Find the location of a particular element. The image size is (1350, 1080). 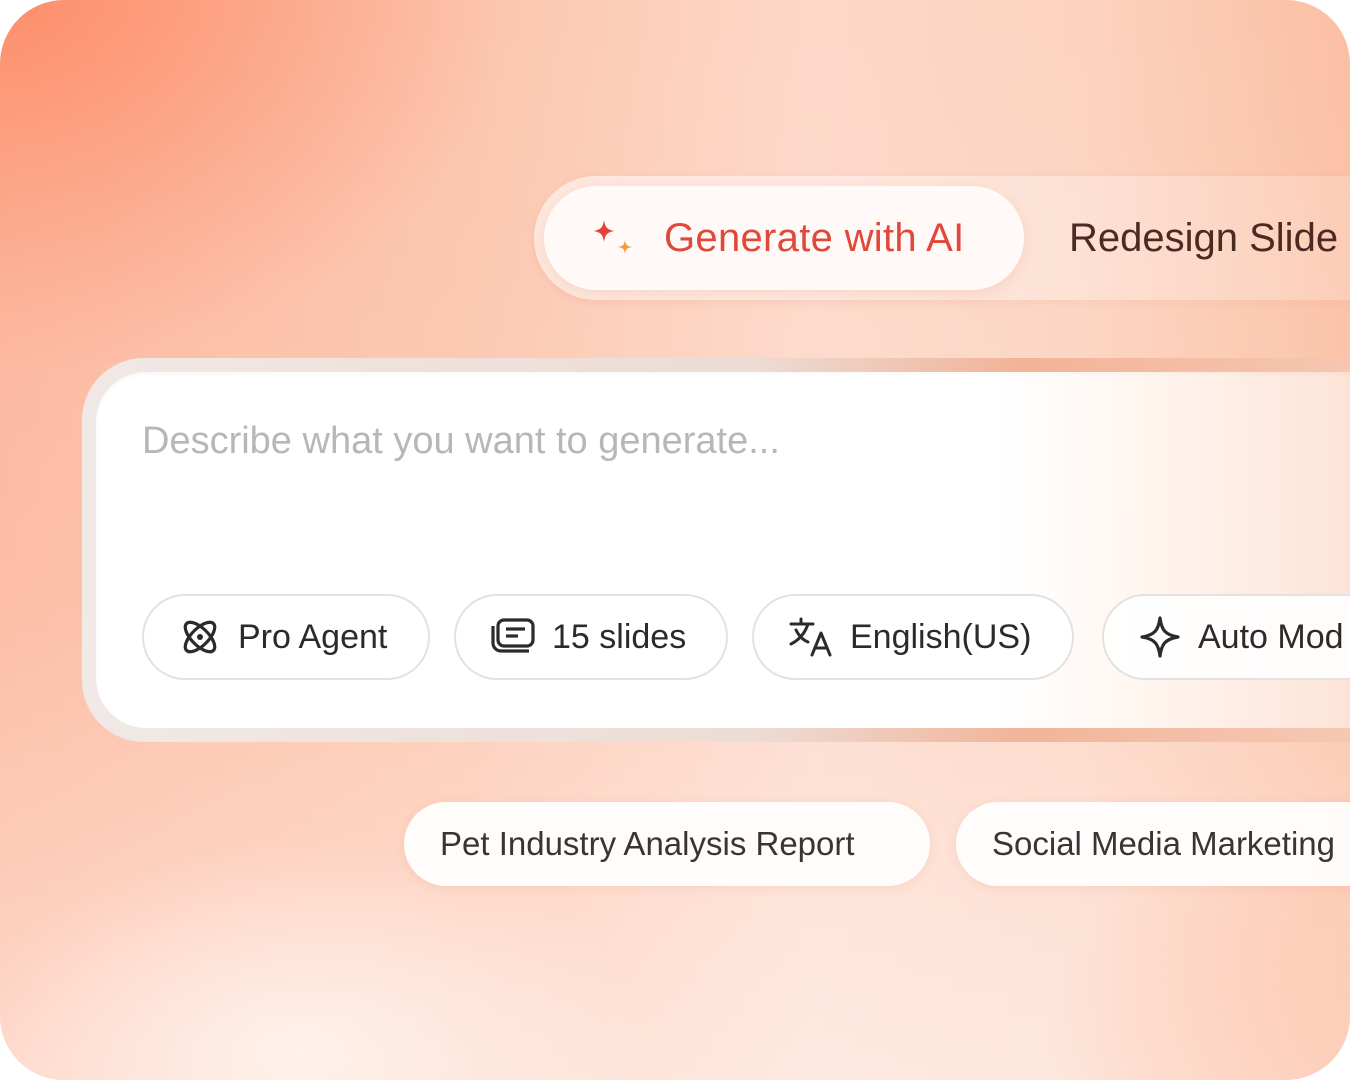

tab-generate-with-ai-label: Generate with AI is located at coordinates (814, 238).